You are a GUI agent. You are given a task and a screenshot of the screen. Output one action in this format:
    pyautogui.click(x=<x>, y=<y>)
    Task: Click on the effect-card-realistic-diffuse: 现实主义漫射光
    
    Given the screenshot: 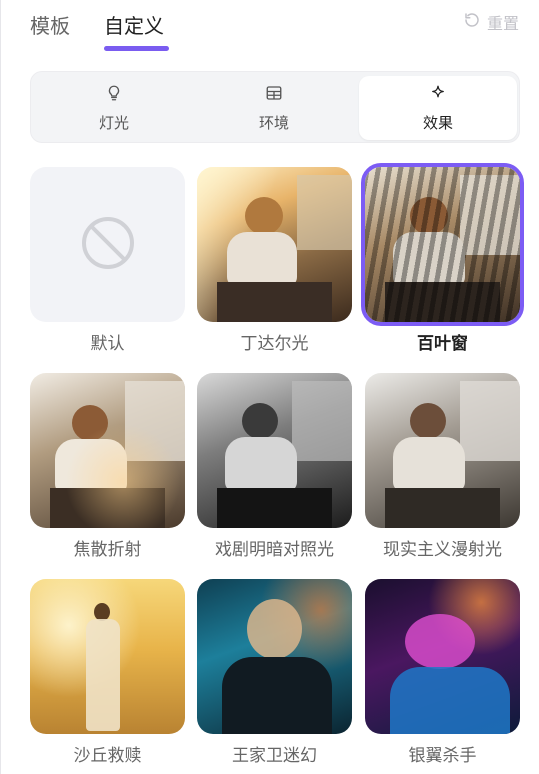 What is the action you would take?
    pyautogui.click(x=442, y=466)
    